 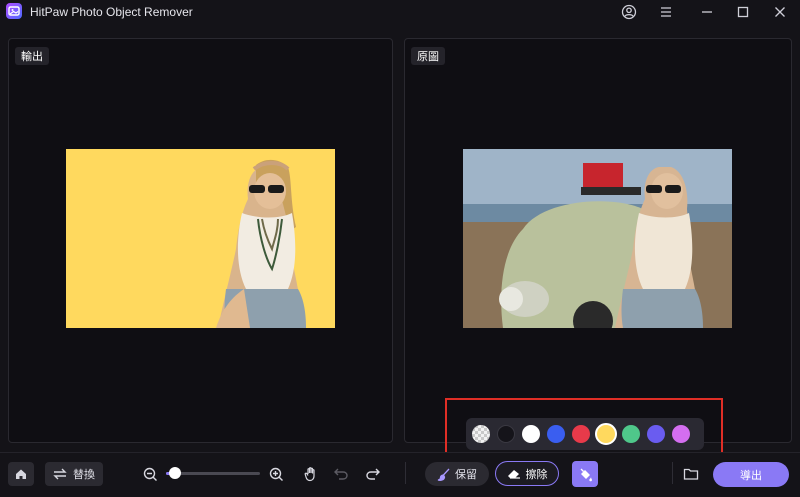 I want to click on zoom-slider-thumb, so click(x=175, y=473).